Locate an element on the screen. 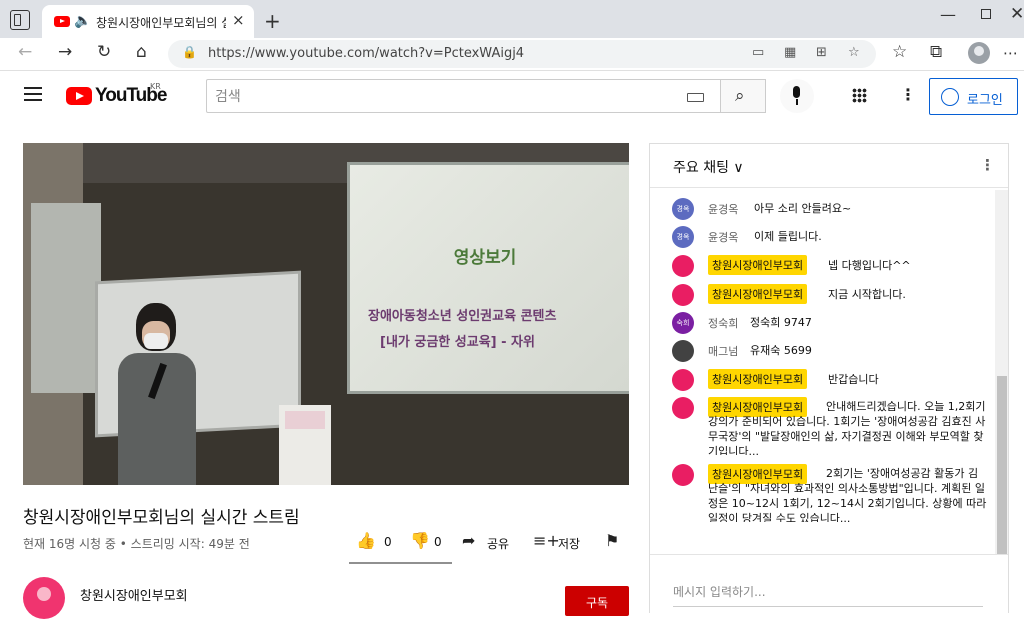 The height and width of the screenshot is (619, 1024). collections-icon: ⧉ is located at coordinates (936, 52).